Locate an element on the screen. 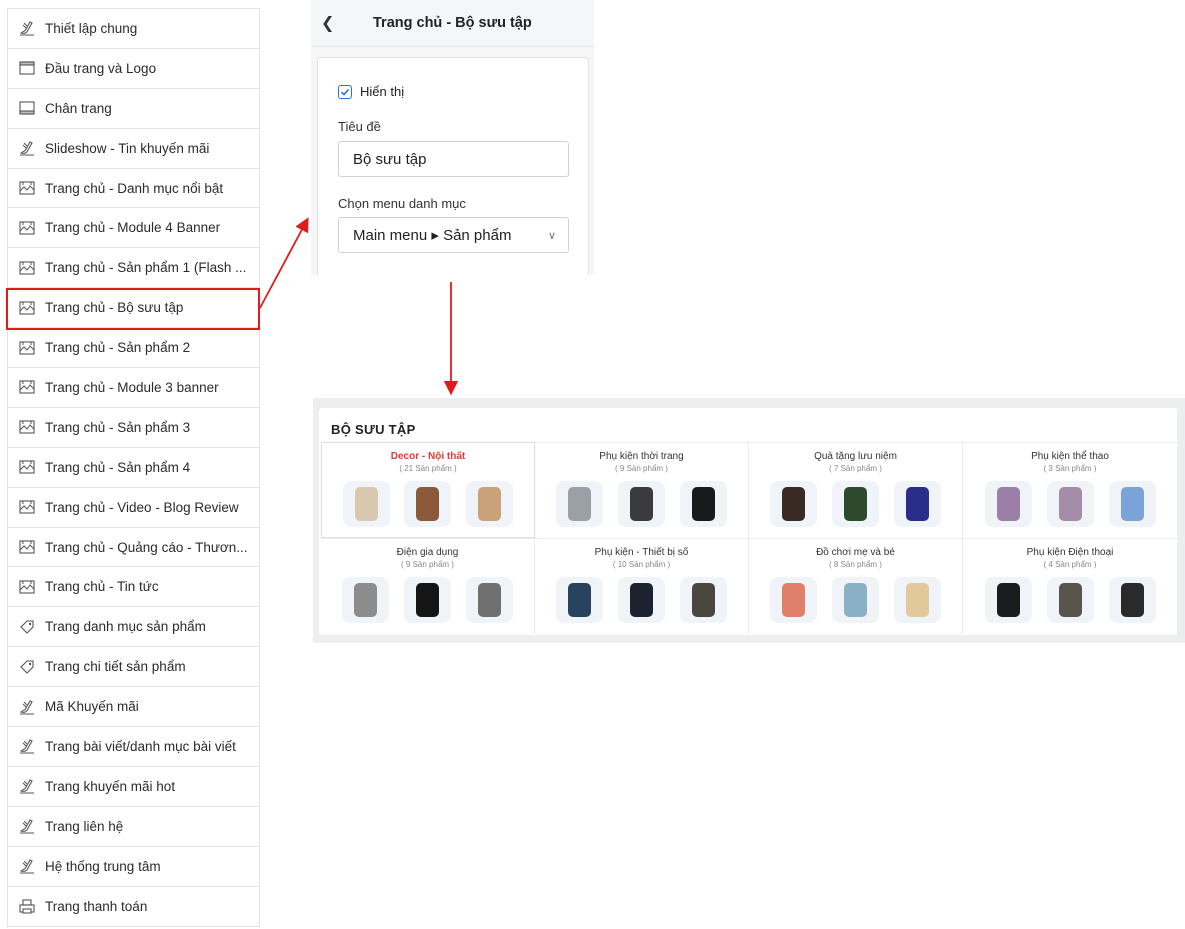 The width and height of the screenshot is (1185, 929). sidebar-item: Trang chủ - Sản phẩm 3 is located at coordinates (133, 428).